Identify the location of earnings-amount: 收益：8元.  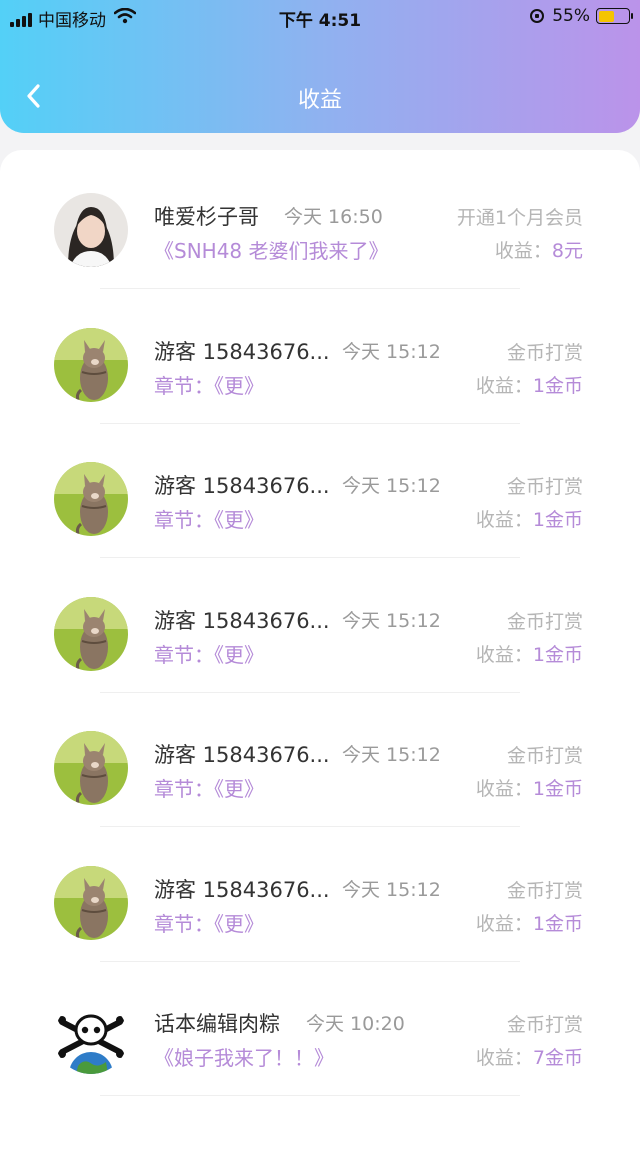
(539, 249).